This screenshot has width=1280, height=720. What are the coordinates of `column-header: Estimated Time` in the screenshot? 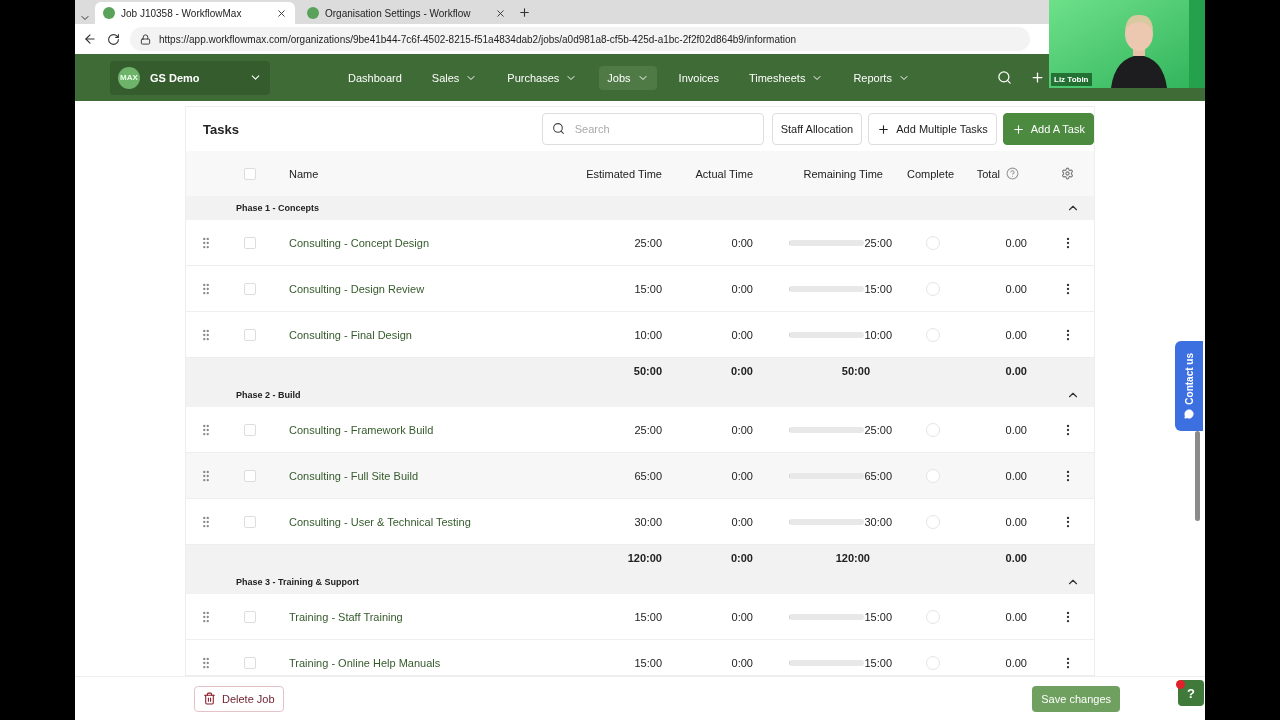 It's located at (623, 173).